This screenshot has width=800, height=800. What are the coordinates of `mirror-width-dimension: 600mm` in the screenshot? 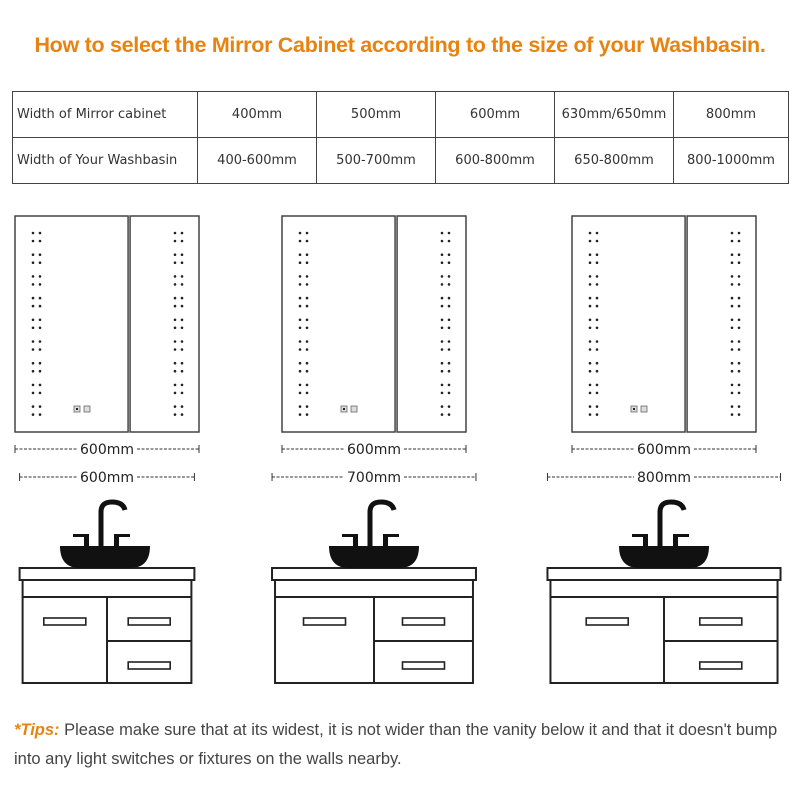 It's located at (107, 450).